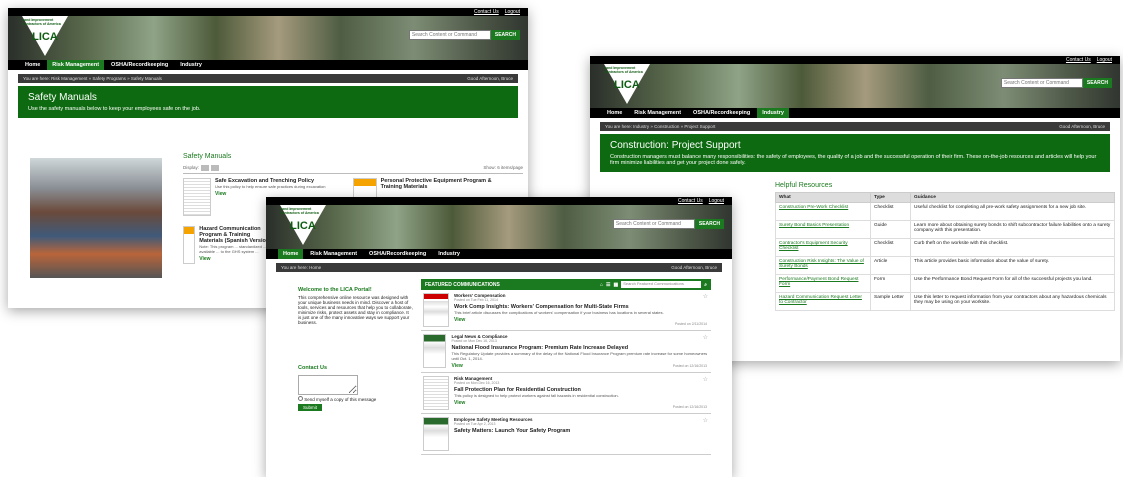 The width and height of the screenshot is (1123, 477). What do you see at coordinates (207, 156) in the screenshot?
I see `section-title: Safety Manuals` at bounding box center [207, 156].